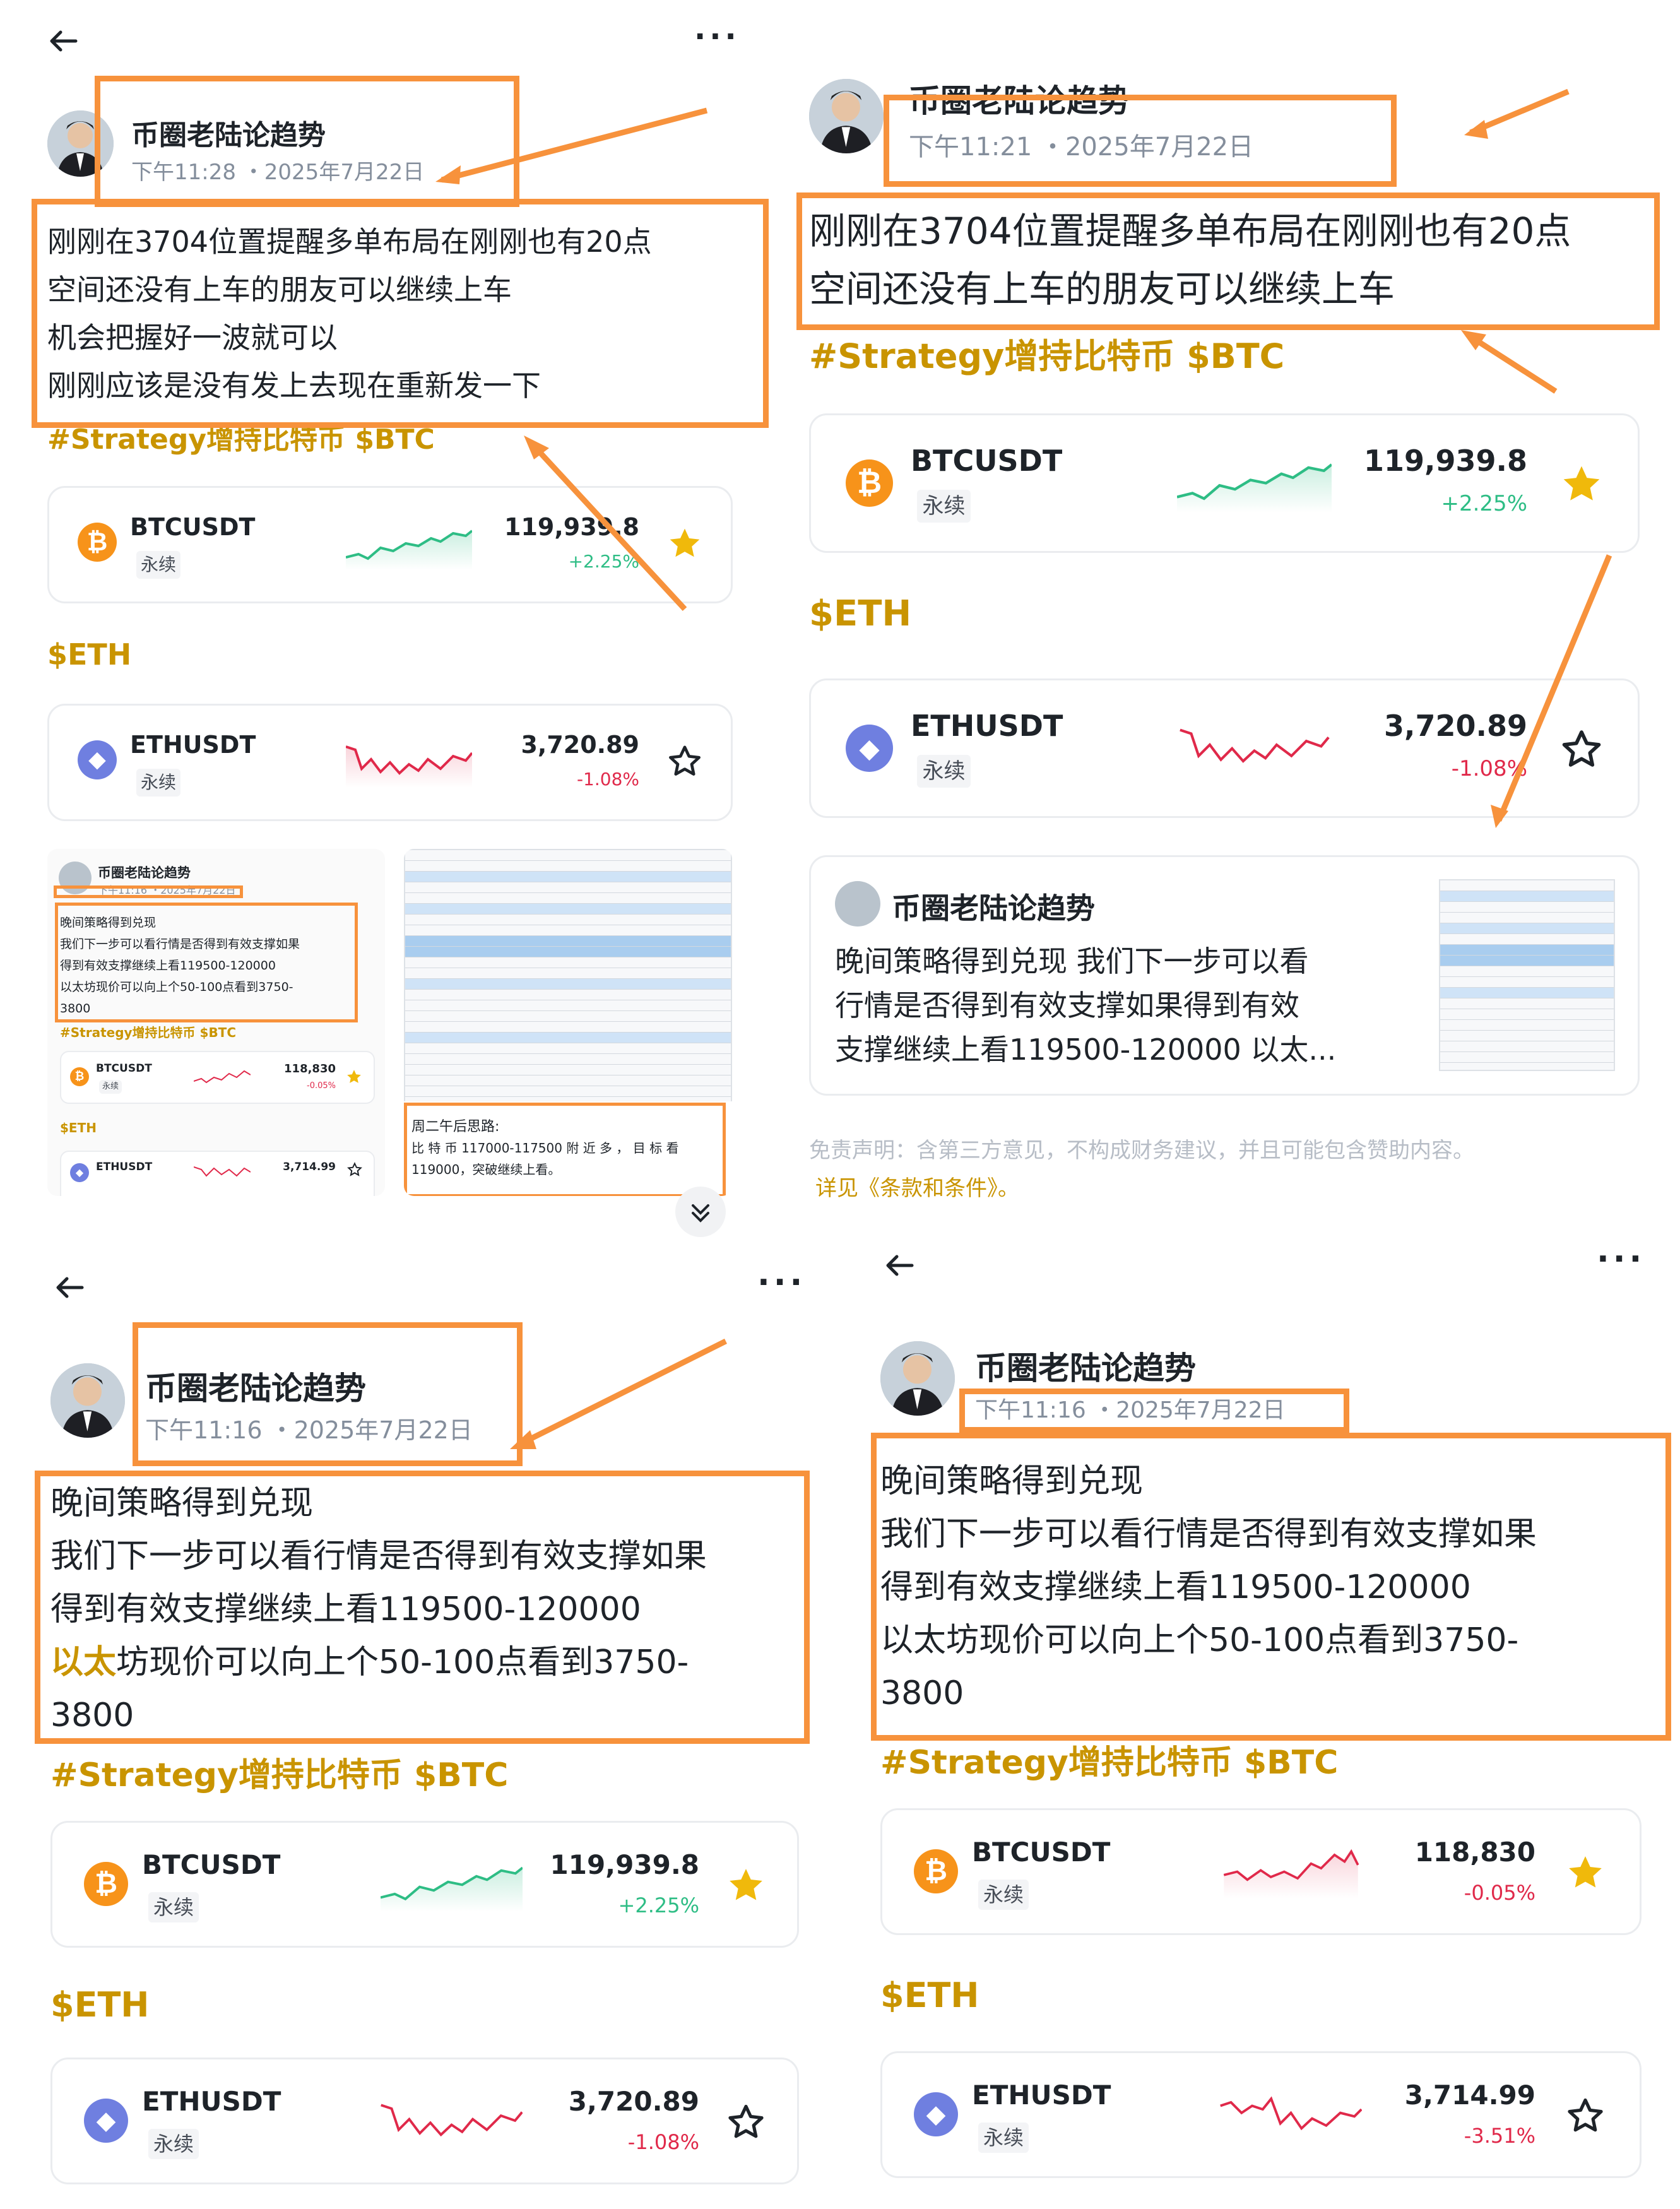 Image resolution: width=1680 pixels, height=2209 pixels. I want to click on ticker-card-eth: ◆ ETHUSDT 永续 3,714.99 -3.51%, so click(1261, 2114).